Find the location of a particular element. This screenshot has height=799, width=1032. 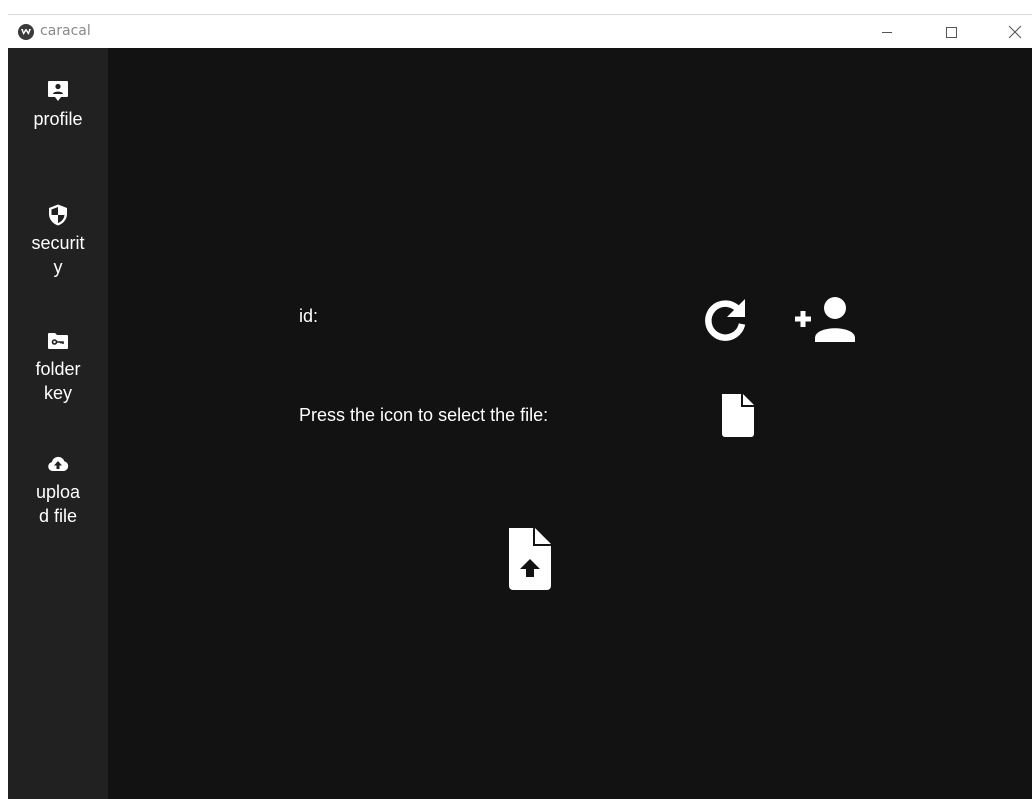

window-title: caracal is located at coordinates (65, 31).